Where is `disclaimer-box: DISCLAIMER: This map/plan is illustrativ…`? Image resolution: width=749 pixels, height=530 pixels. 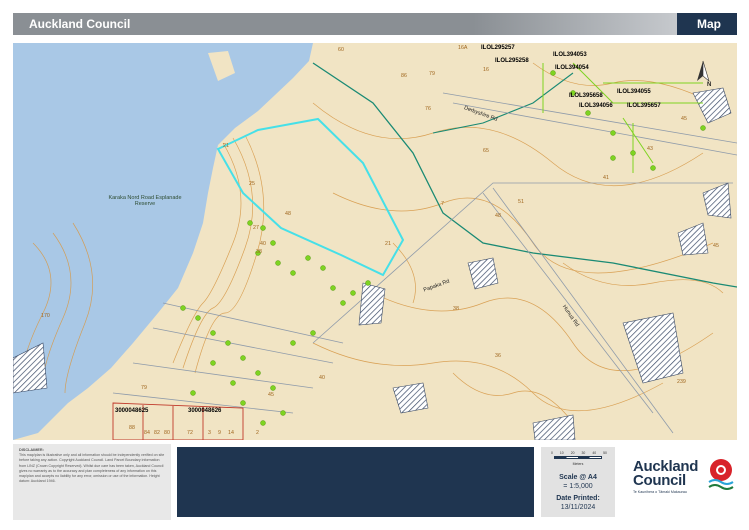
disclaimer-box: DISCLAIMER: This map/plan is illustrativ… is located at coordinates (92, 482).